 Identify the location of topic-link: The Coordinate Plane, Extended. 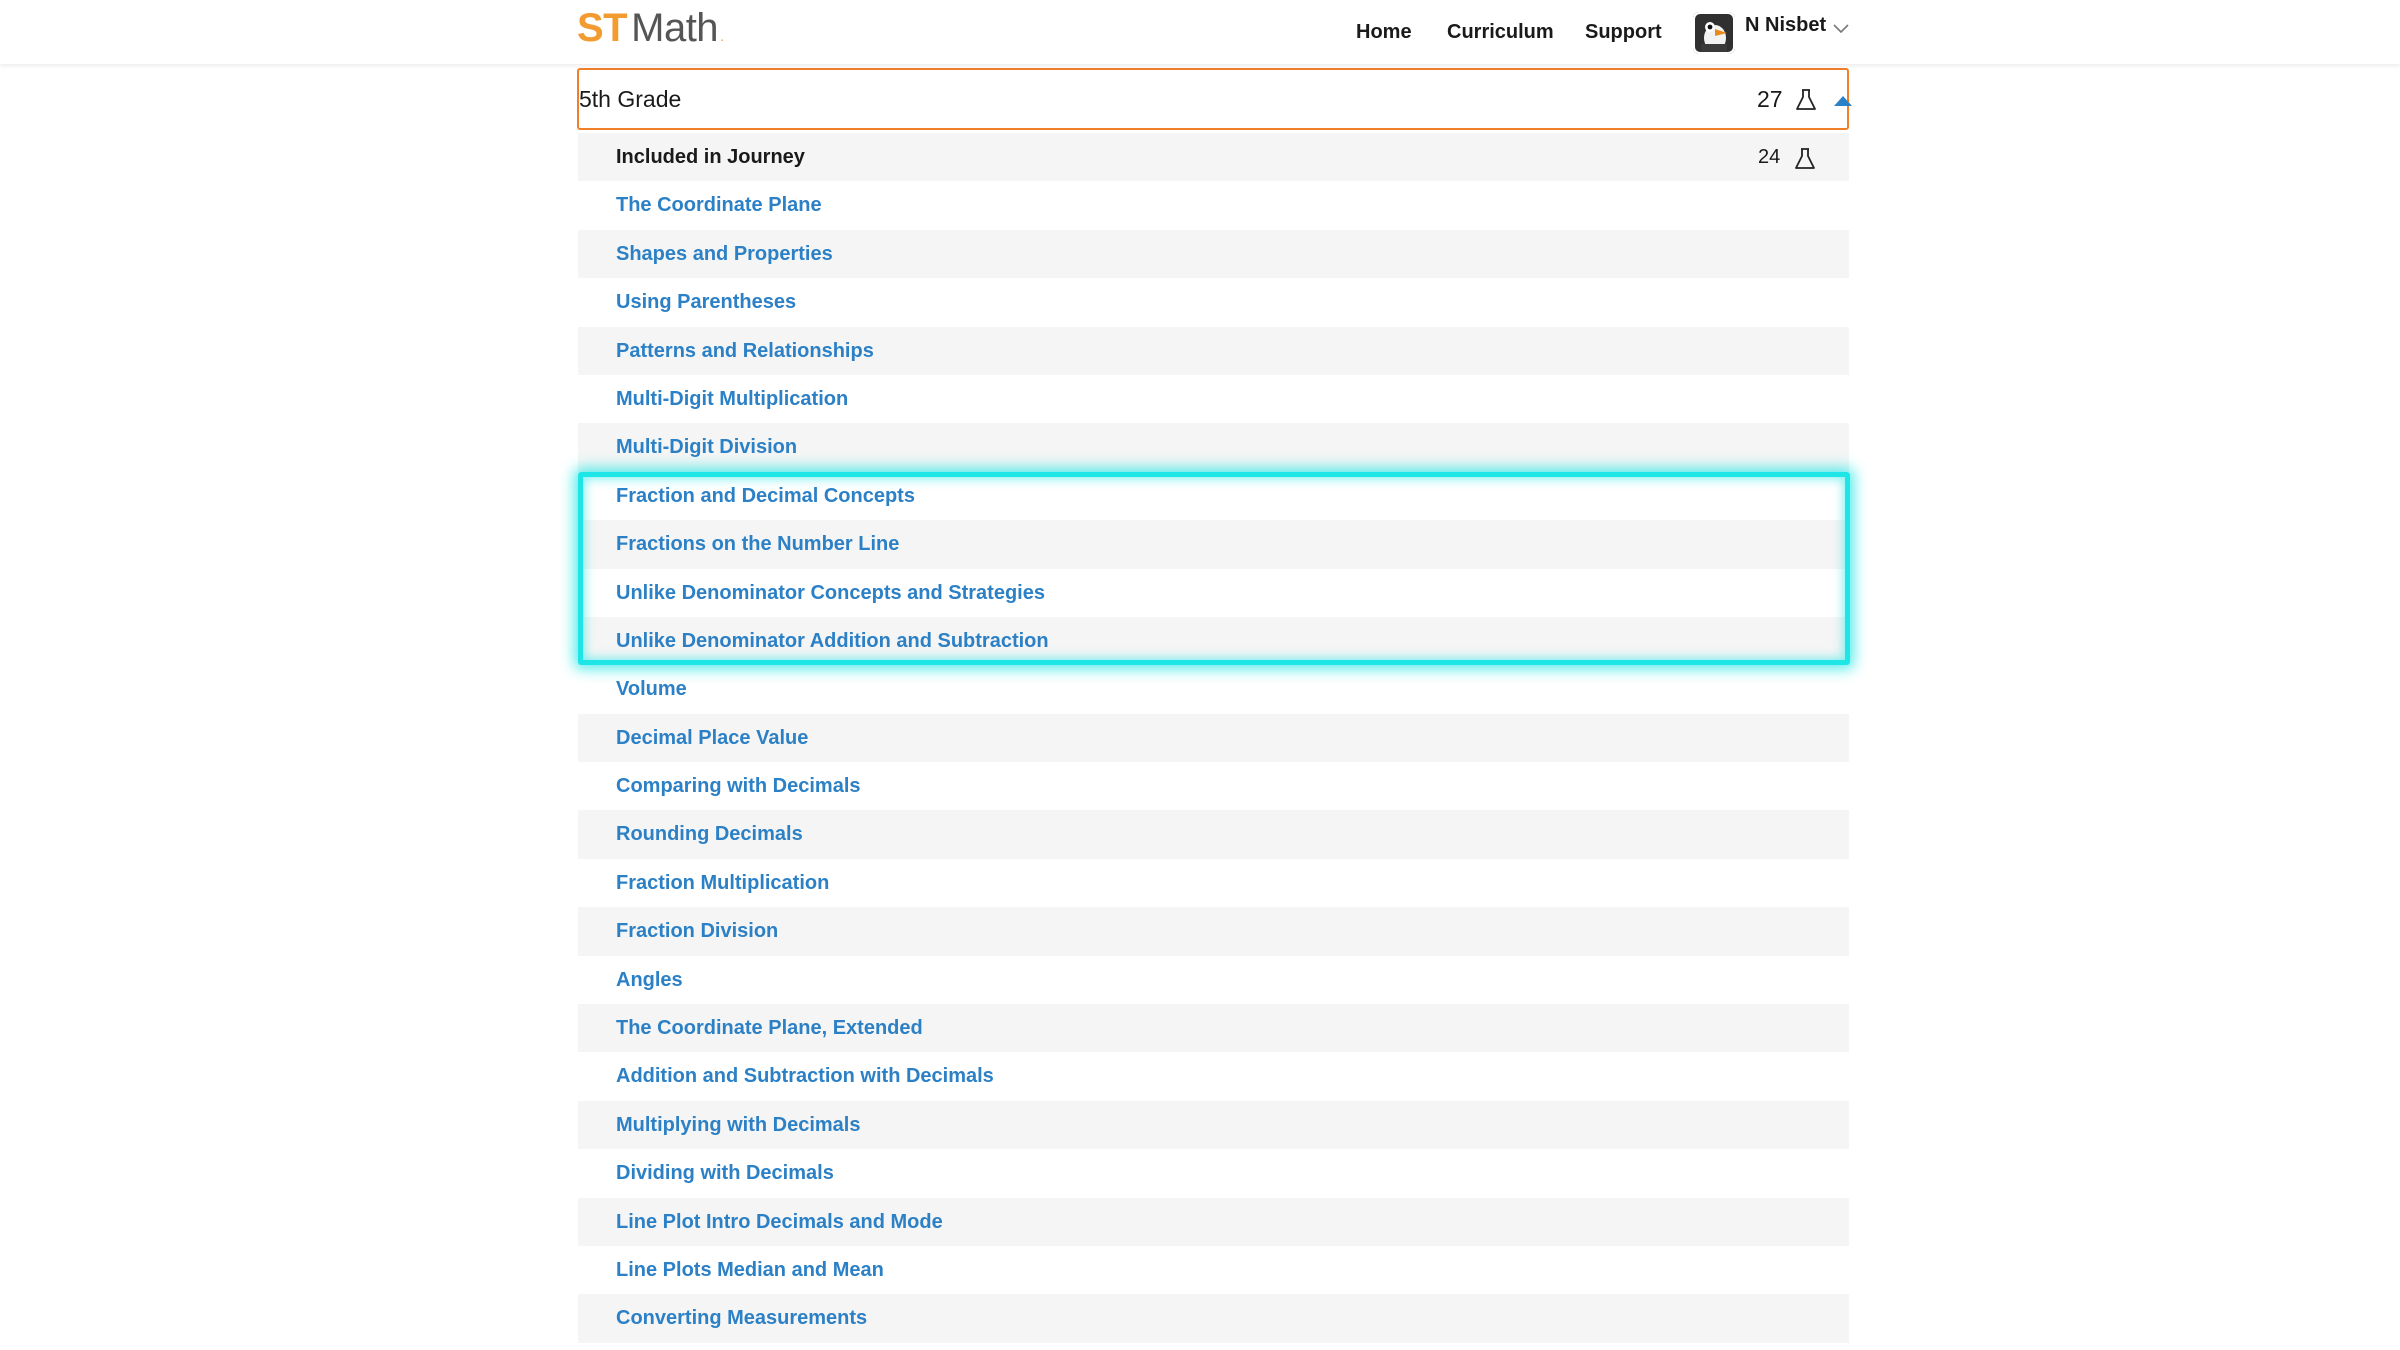
(769, 1028).